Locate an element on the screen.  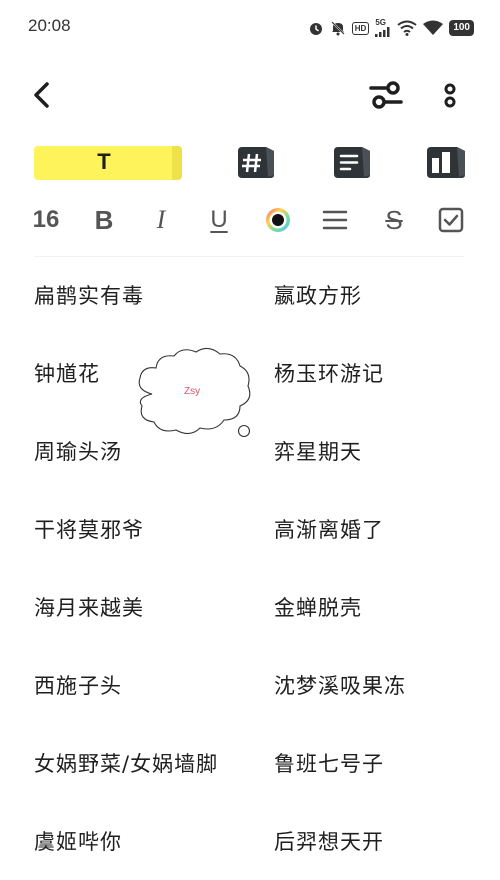
sliders-icon is located at coordinates (386, 95).